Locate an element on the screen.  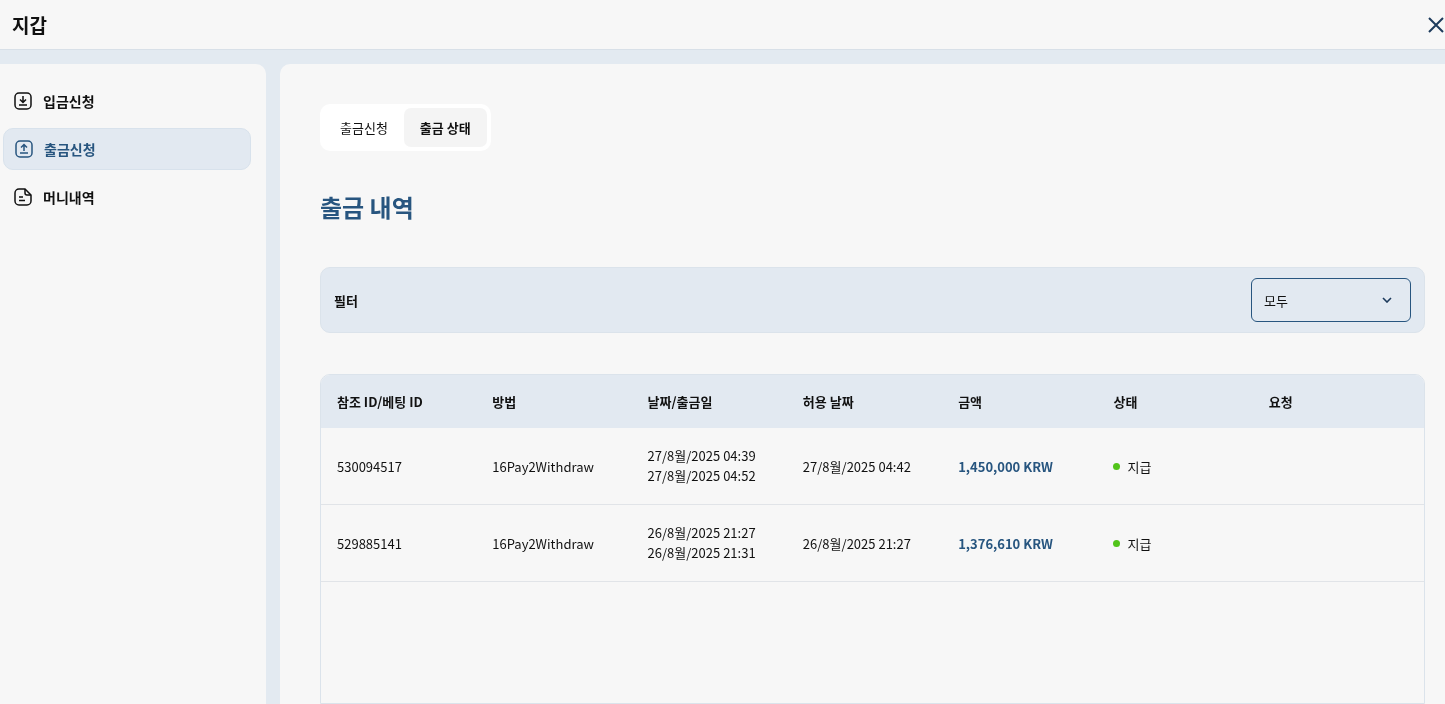
column-header: 금액 is located at coordinates (971, 401).